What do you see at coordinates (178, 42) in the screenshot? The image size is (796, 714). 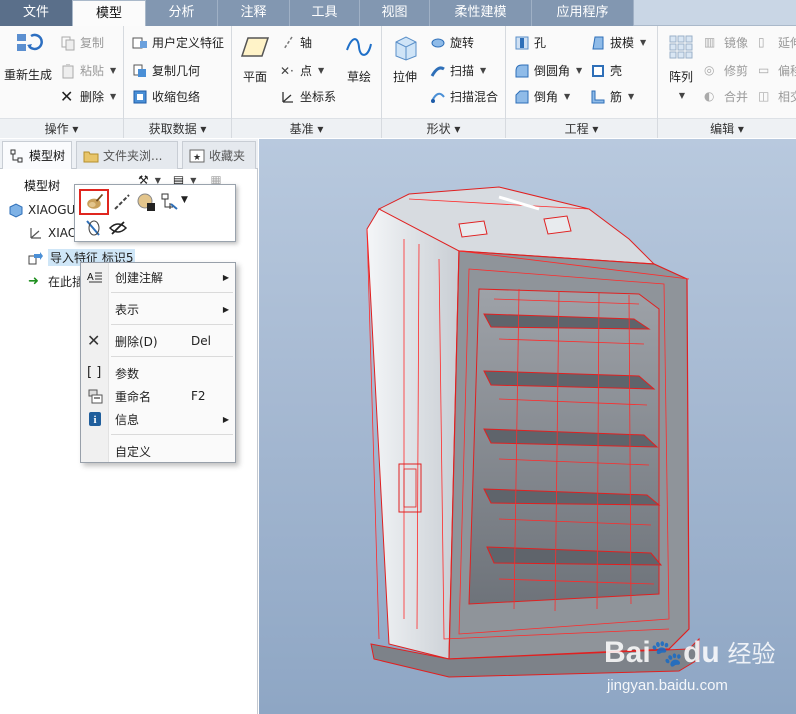 I see `udf-button: 用户定义特征` at bounding box center [178, 42].